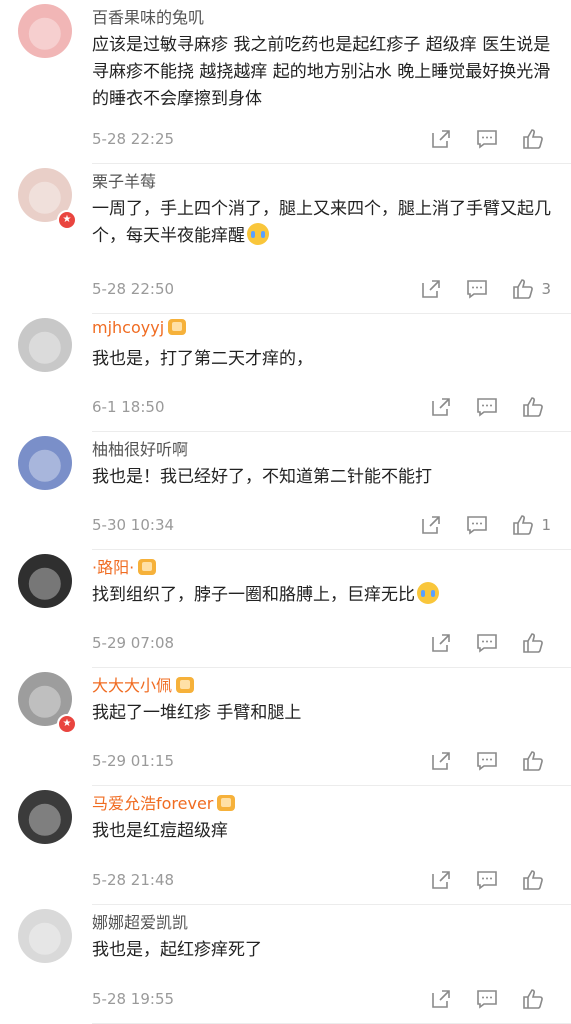 The width and height of the screenshot is (571, 1024). Describe the element at coordinates (133, 525) in the screenshot. I see `timestamp: 5-30 10:34` at that location.